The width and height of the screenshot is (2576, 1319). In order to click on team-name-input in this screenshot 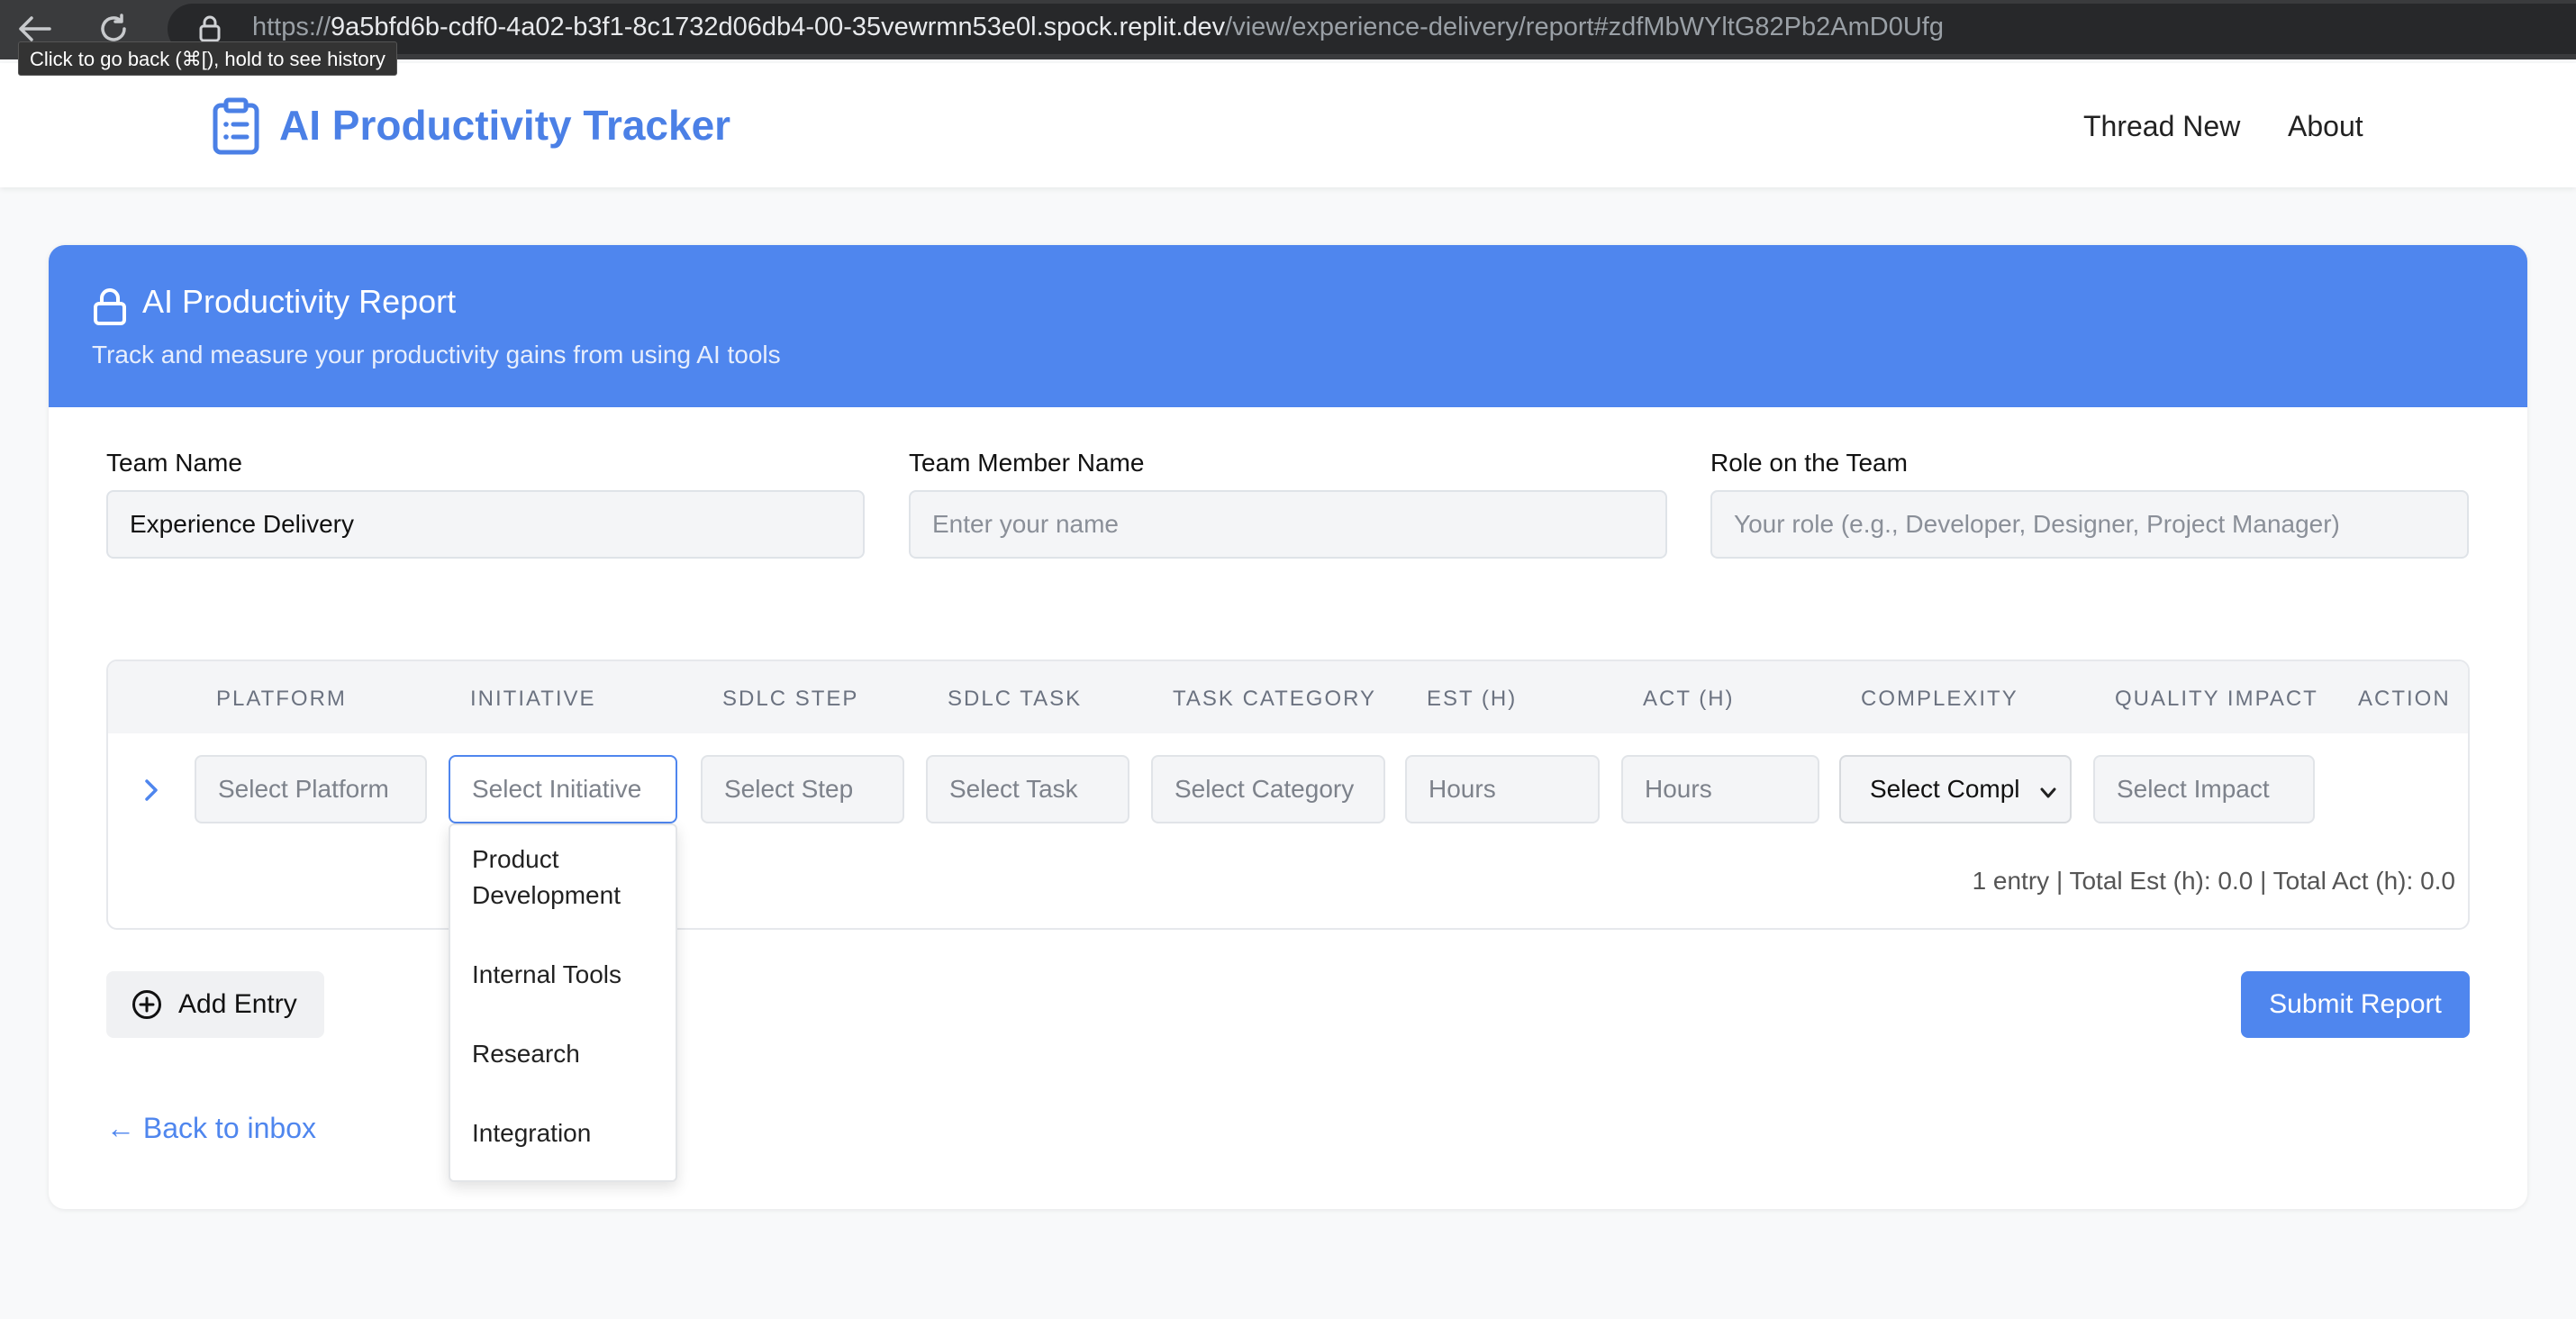, I will do `click(485, 524)`.